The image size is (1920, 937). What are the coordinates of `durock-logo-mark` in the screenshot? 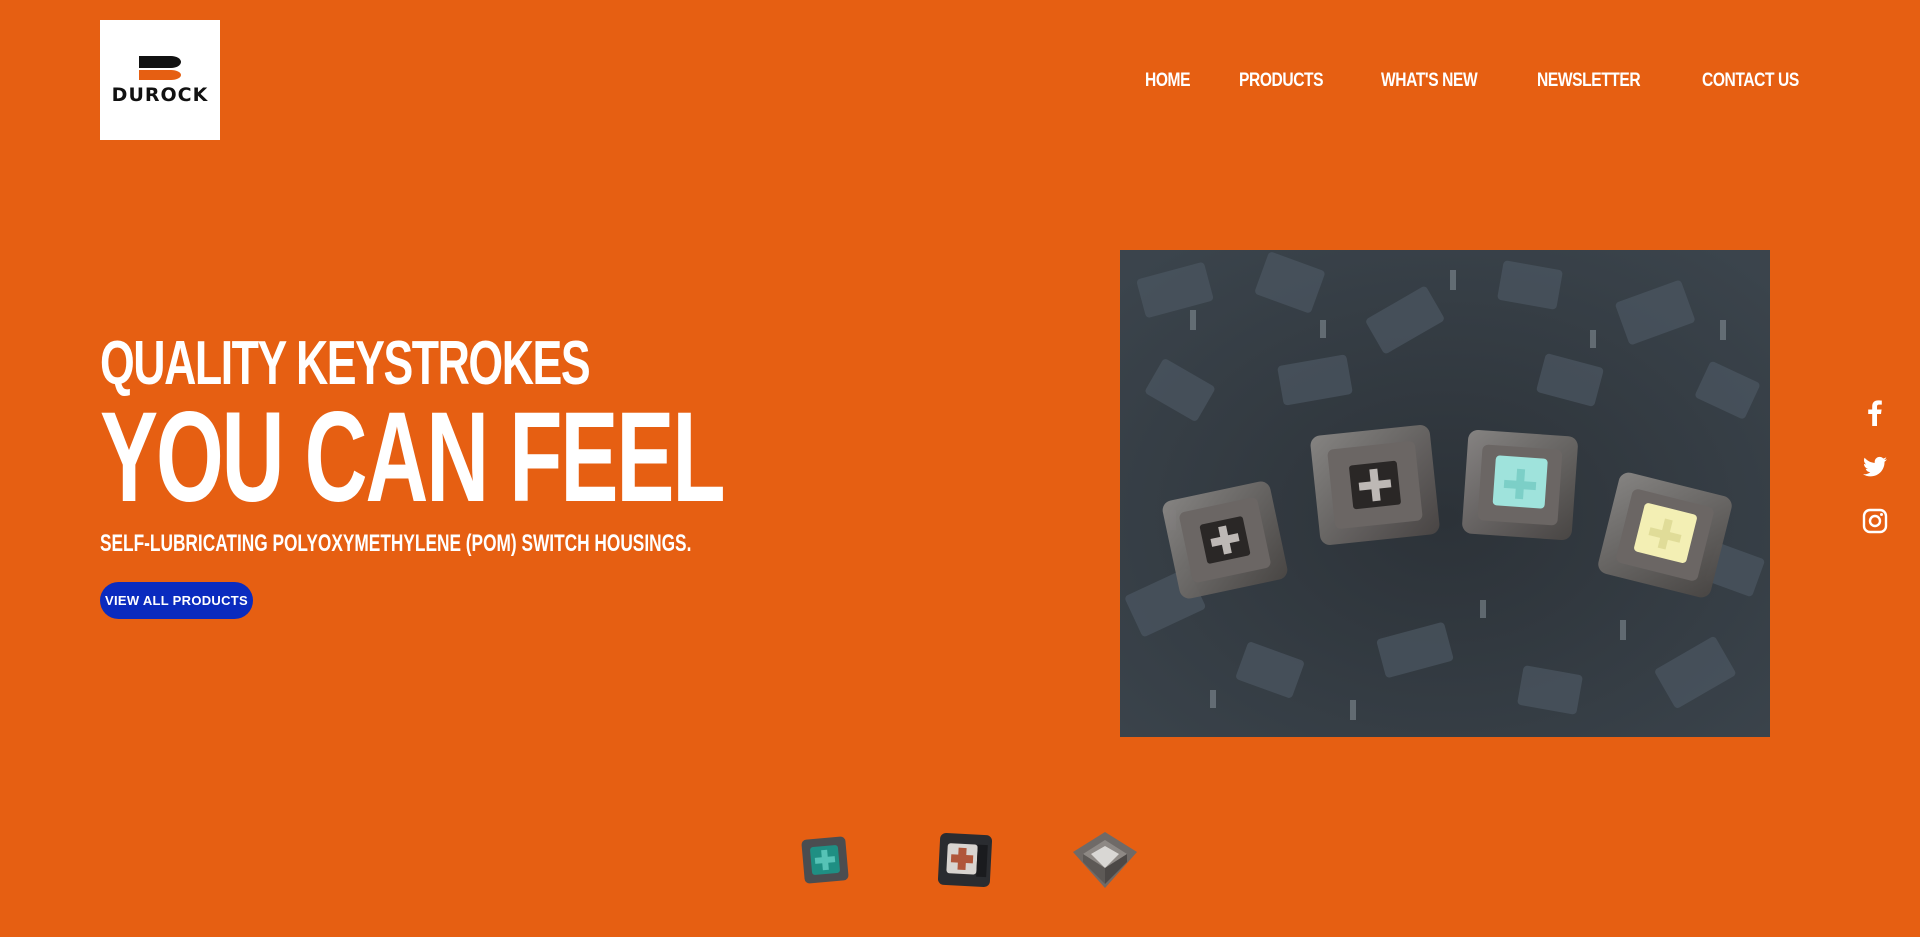 It's located at (160, 68).